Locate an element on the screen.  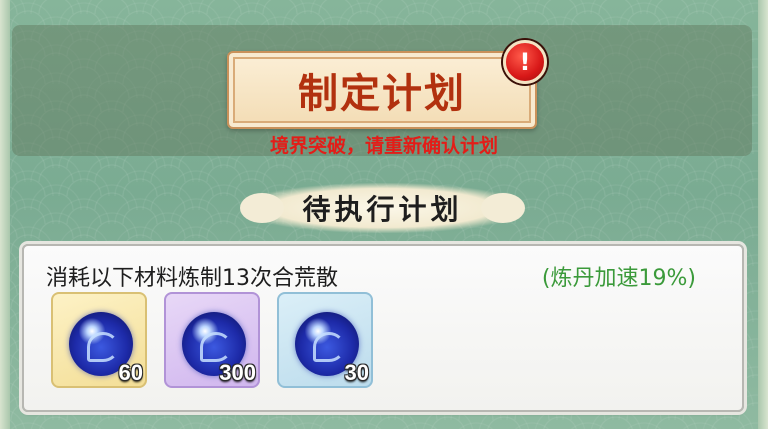
material-slot-1: 60 is located at coordinates (99, 340).